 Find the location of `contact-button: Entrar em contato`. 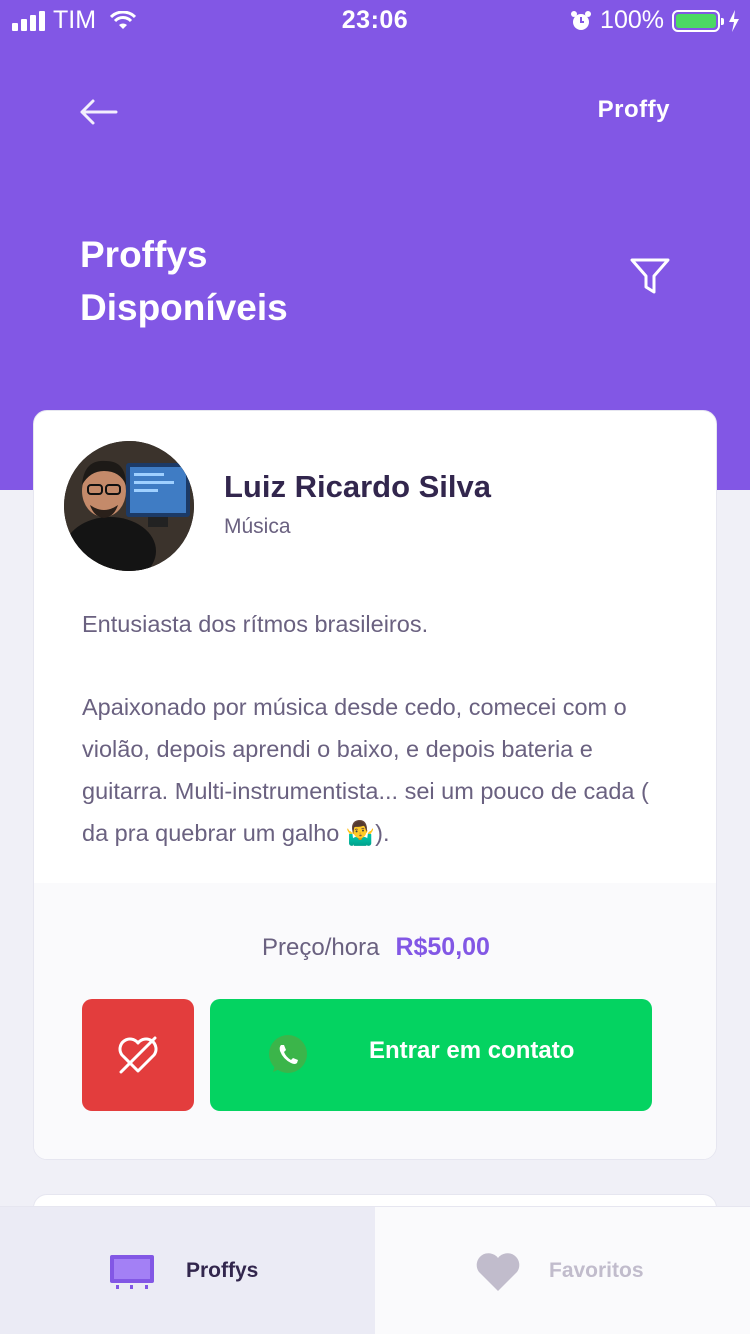

contact-button: Entrar em contato is located at coordinates (431, 1055).